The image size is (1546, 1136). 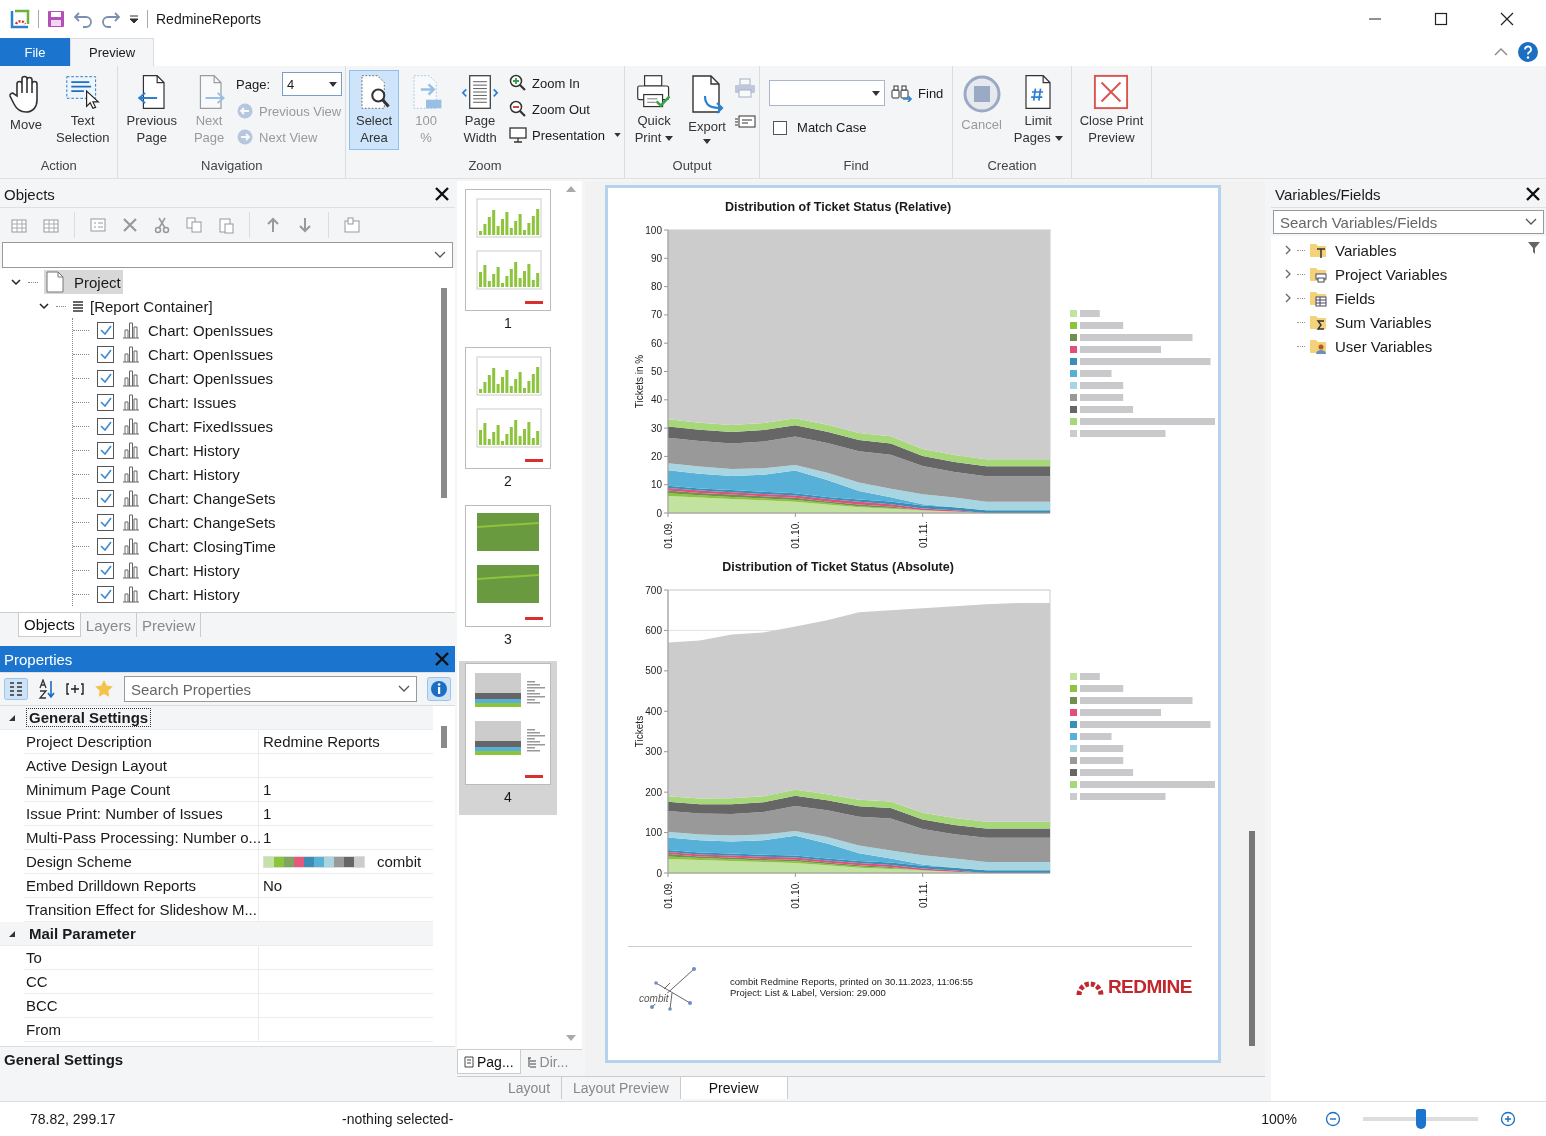 I want to click on y-tick-label: 400, so click(x=653, y=711).